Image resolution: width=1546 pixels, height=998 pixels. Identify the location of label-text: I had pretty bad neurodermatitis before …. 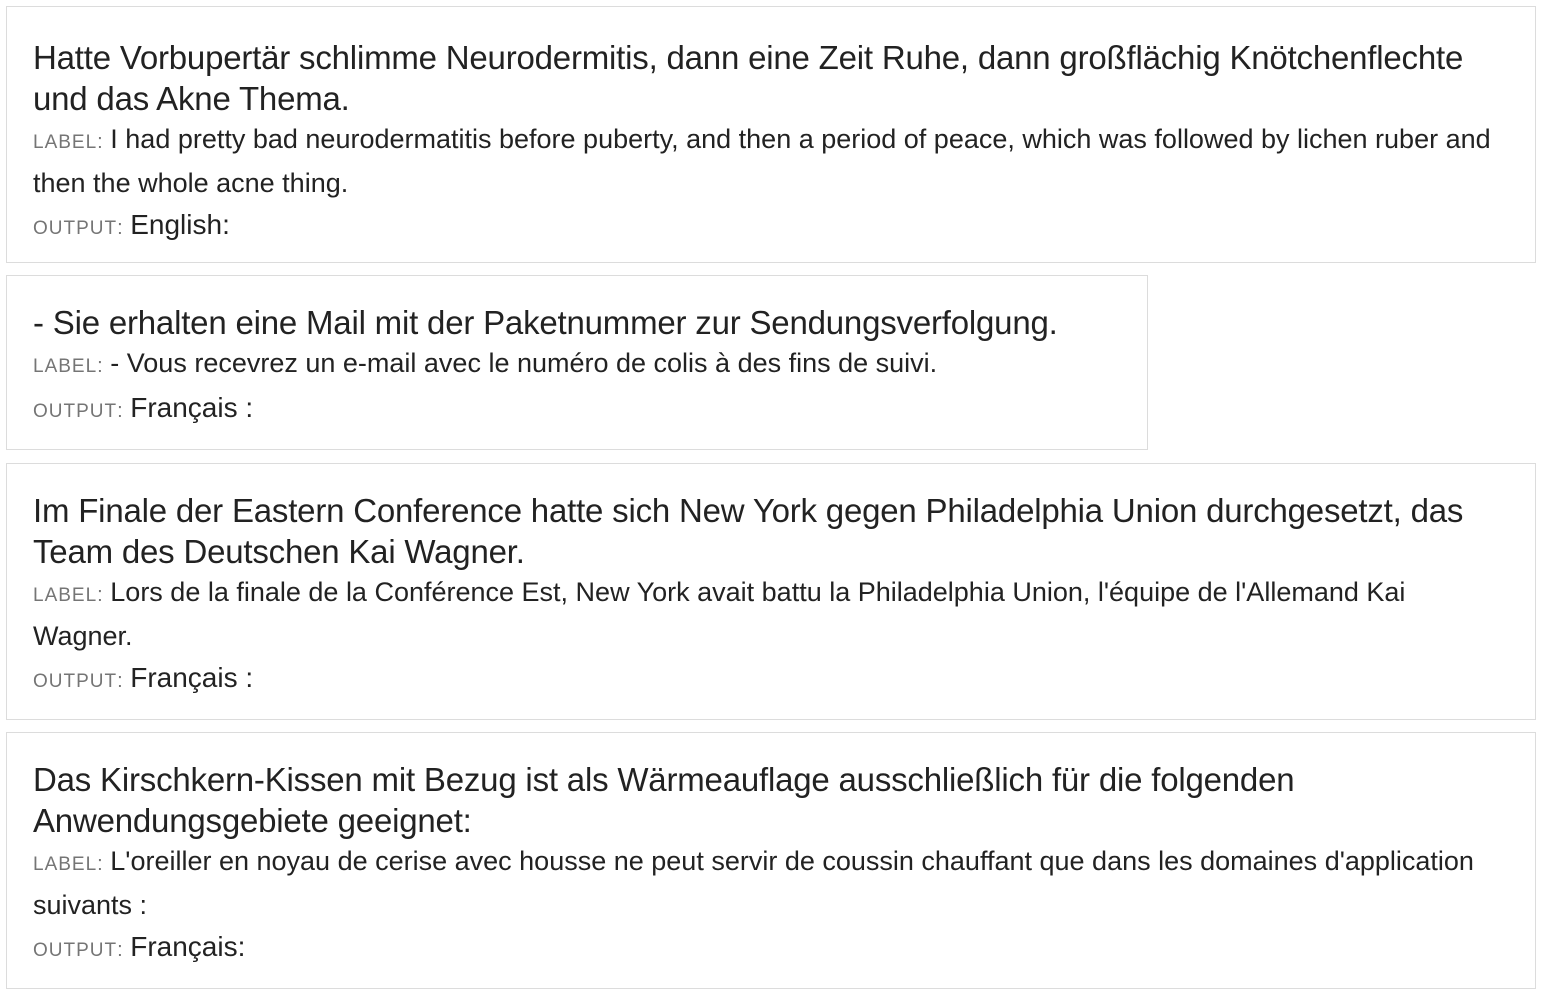
(762, 161).